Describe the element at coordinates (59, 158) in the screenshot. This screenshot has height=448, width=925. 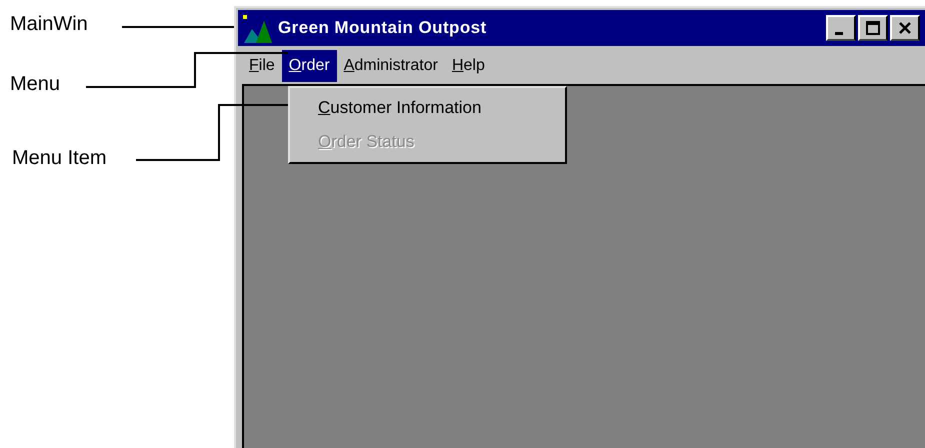
I see `callout-label: Menu Item` at that location.